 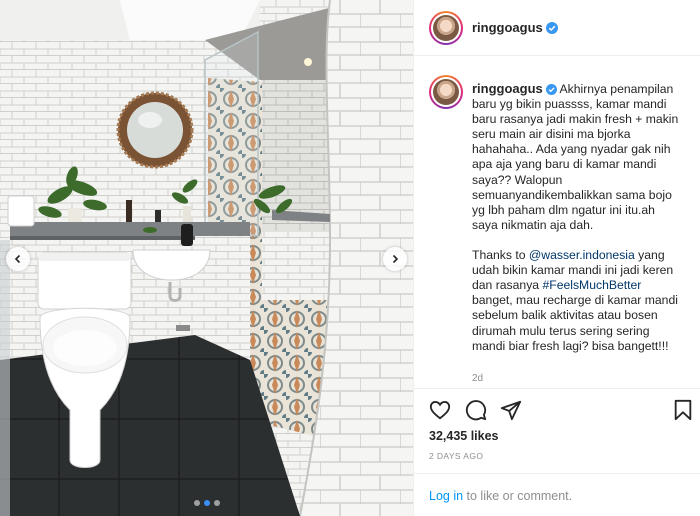 I want to click on carousel-indicator, so click(x=206, y=503).